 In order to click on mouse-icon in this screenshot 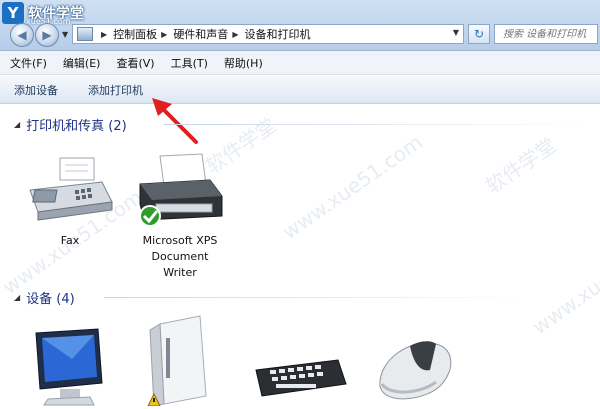, I will do `click(415, 370)`.